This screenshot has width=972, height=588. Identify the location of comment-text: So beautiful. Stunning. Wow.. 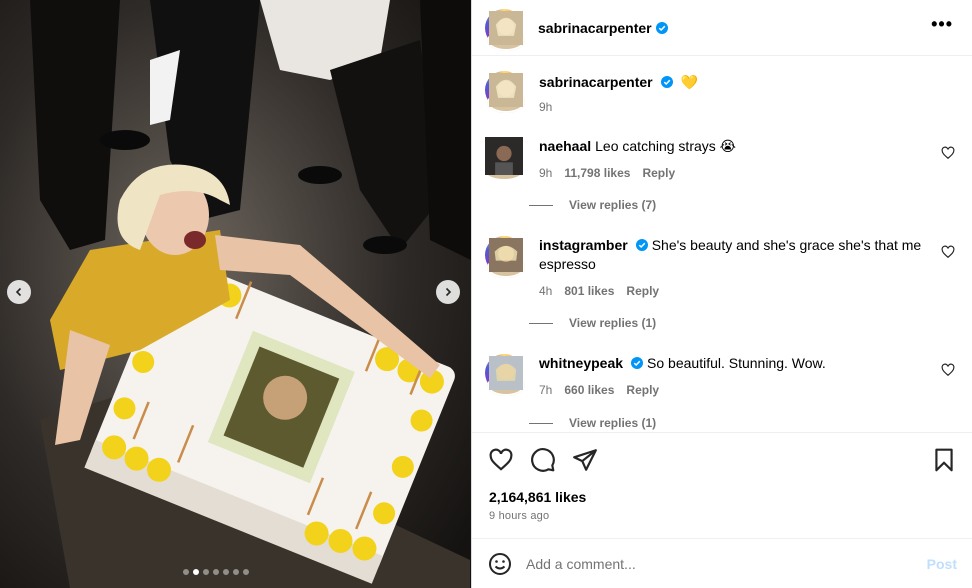
(736, 363).